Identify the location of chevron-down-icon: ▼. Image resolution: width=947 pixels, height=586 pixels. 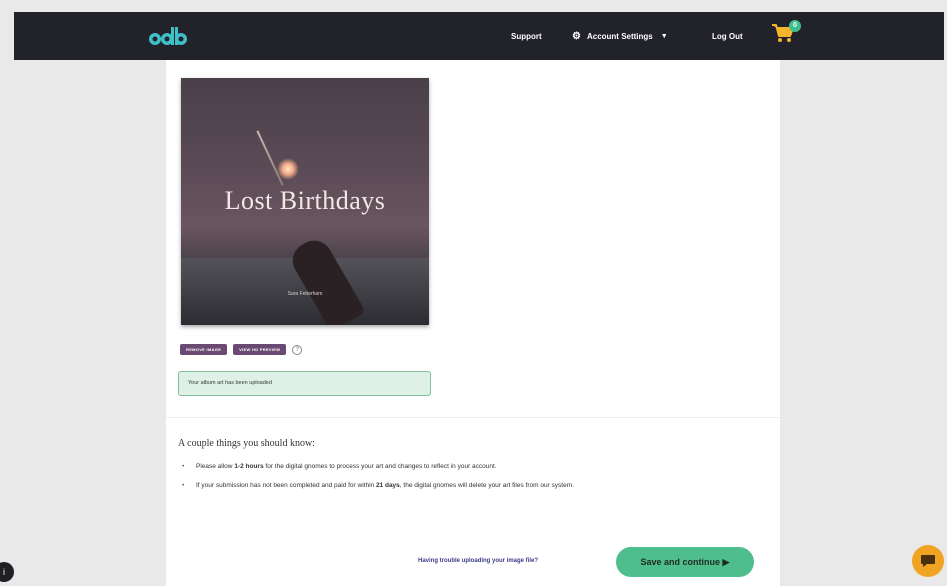
(664, 36).